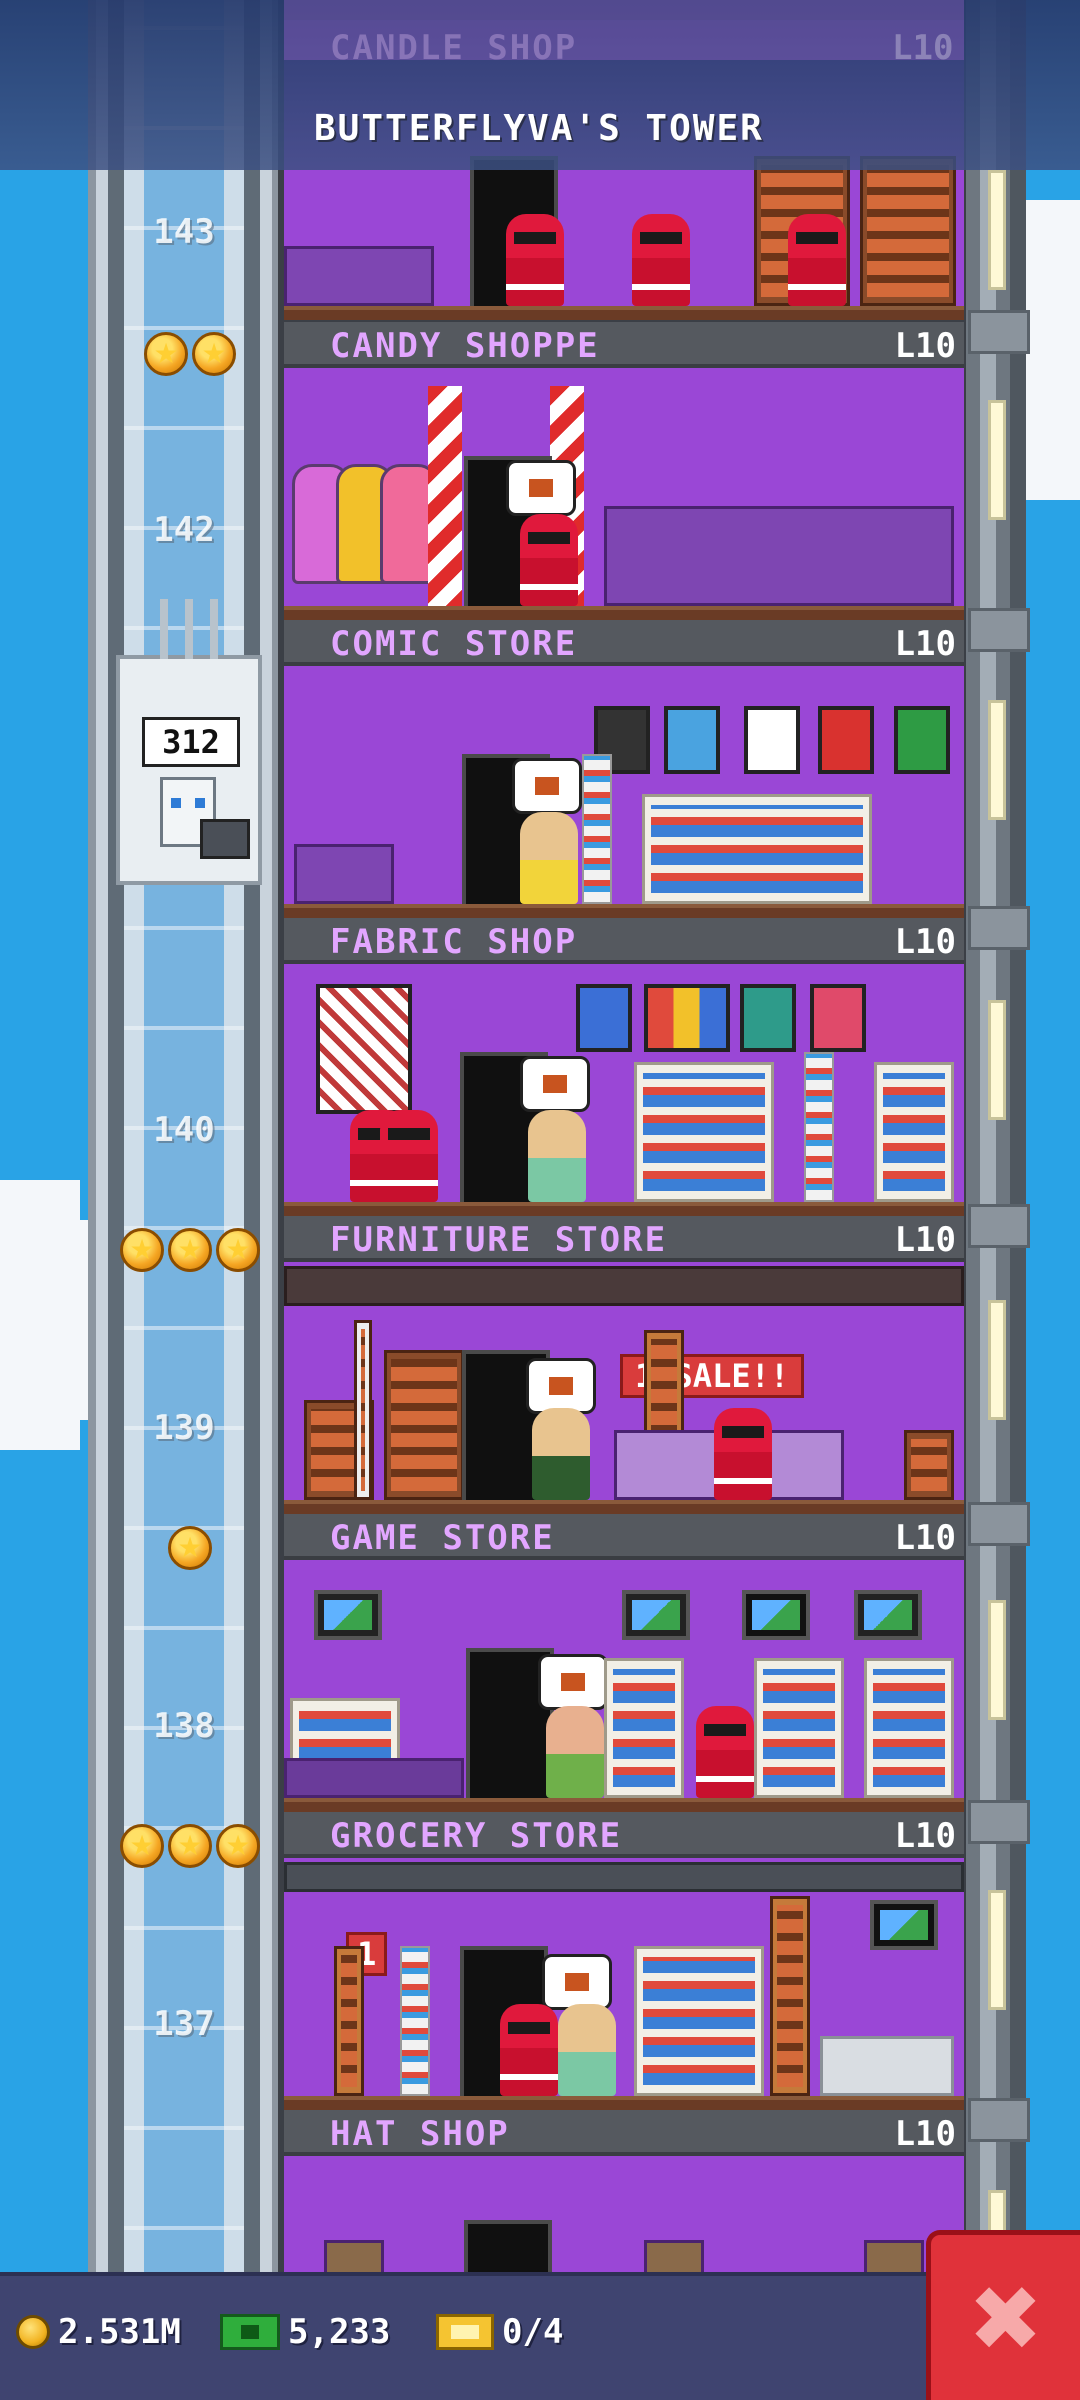 This screenshot has width=1080, height=2400. What do you see at coordinates (757, 849) in the screenshot?
I see `comic-shelf` at bounding box center [757, 849].